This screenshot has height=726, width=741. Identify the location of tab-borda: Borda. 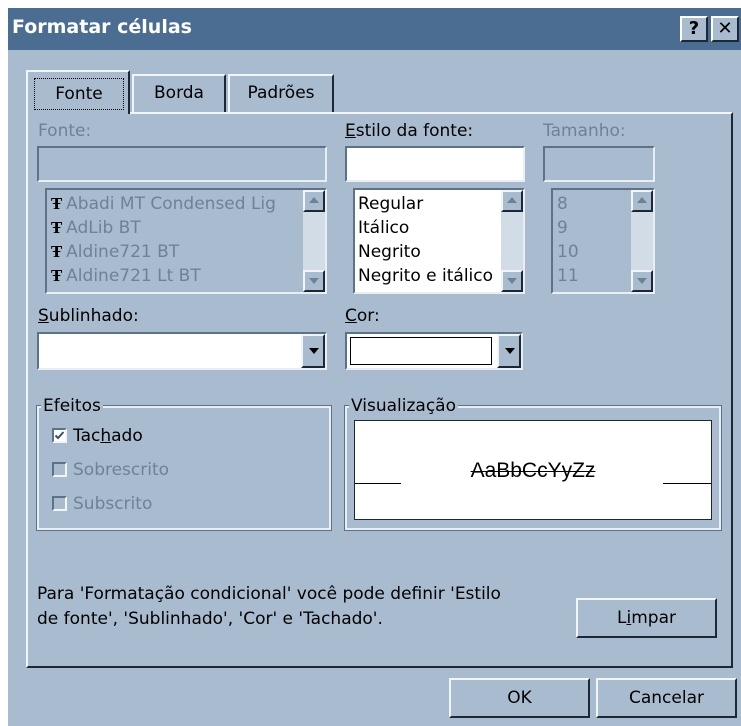
(179, 94).